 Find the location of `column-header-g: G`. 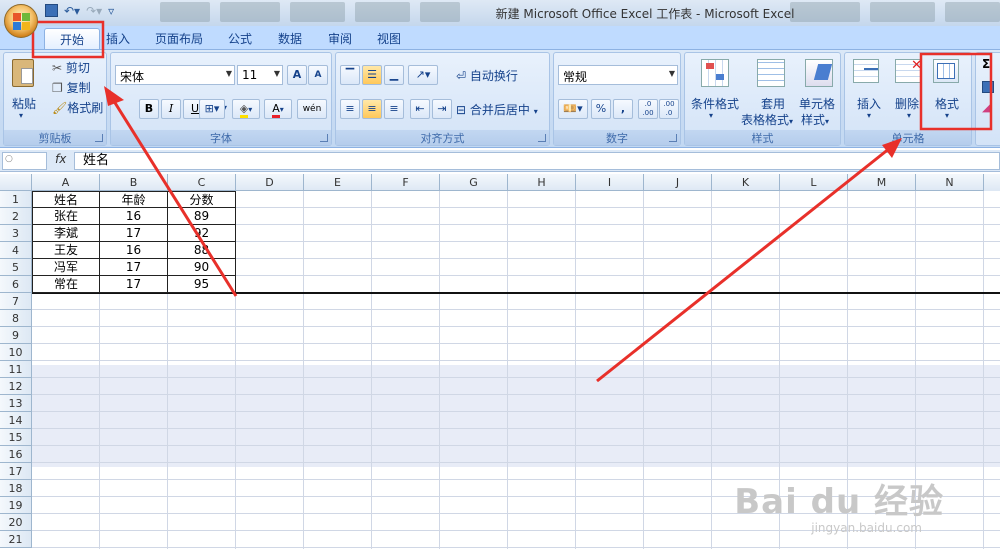

column-header-g: G is located at coordinates (474, 182).